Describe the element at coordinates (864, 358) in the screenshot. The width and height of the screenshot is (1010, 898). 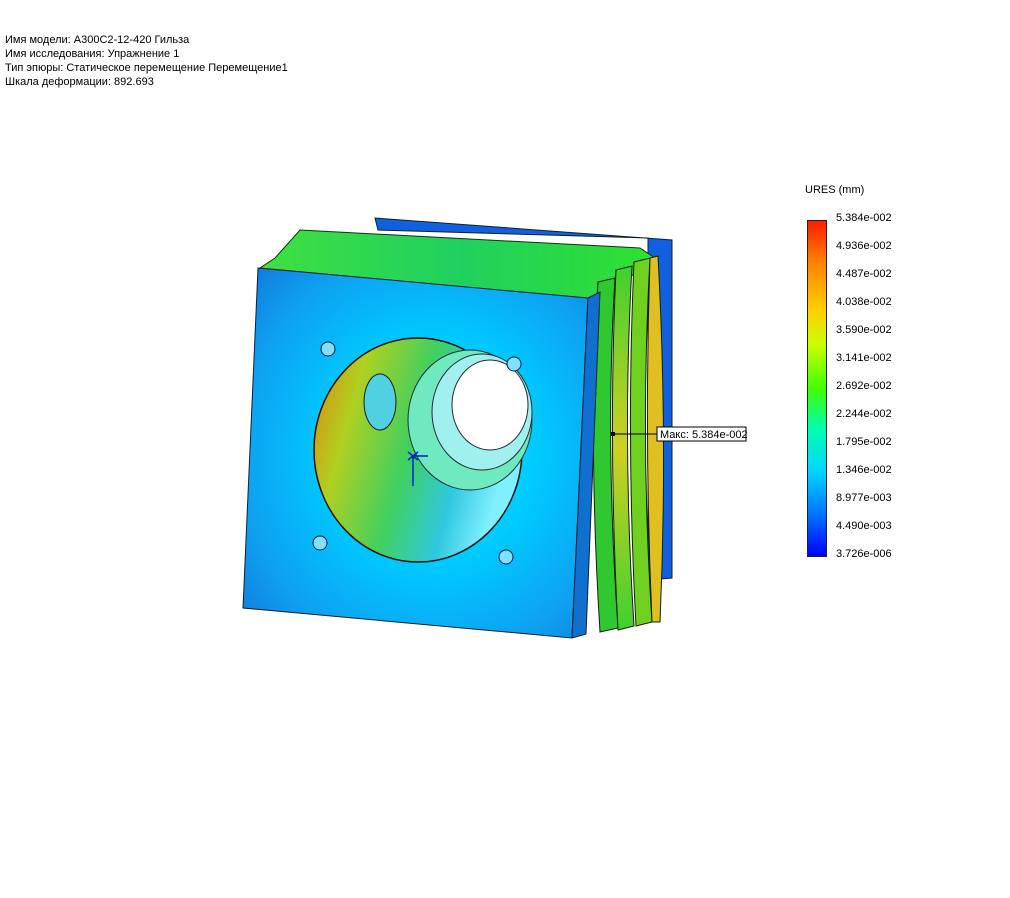
I see `legend-tick-label: 3.141e-002` at that location.